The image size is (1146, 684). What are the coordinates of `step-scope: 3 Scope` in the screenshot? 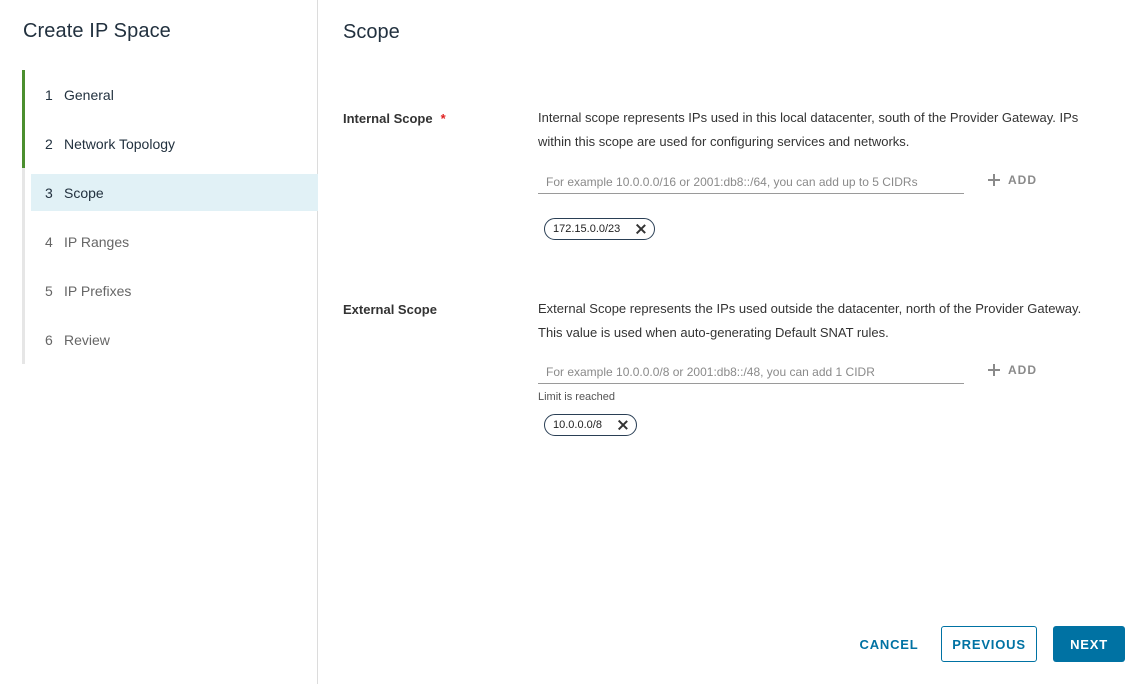 It's located at (170, 192).